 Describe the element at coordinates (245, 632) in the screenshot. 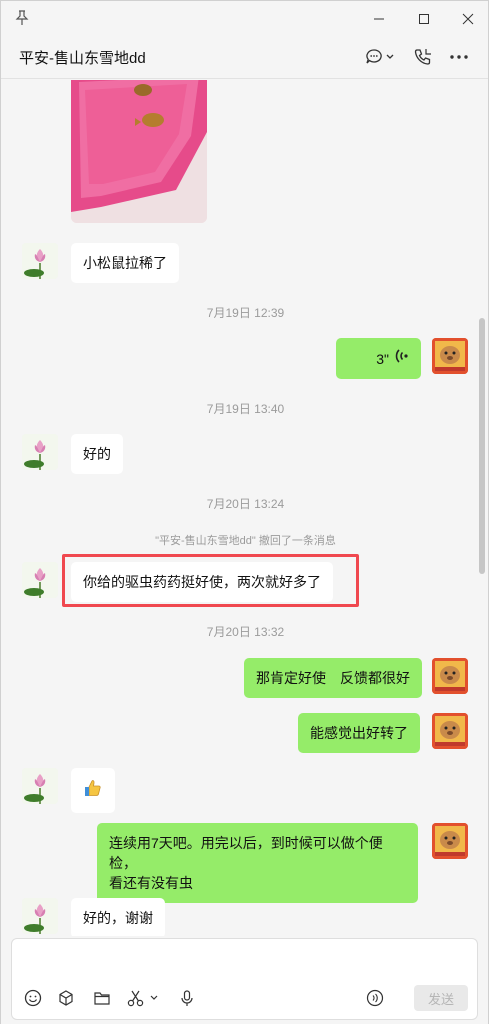

I see `timestamp: 7月20日 13:32` at that location.